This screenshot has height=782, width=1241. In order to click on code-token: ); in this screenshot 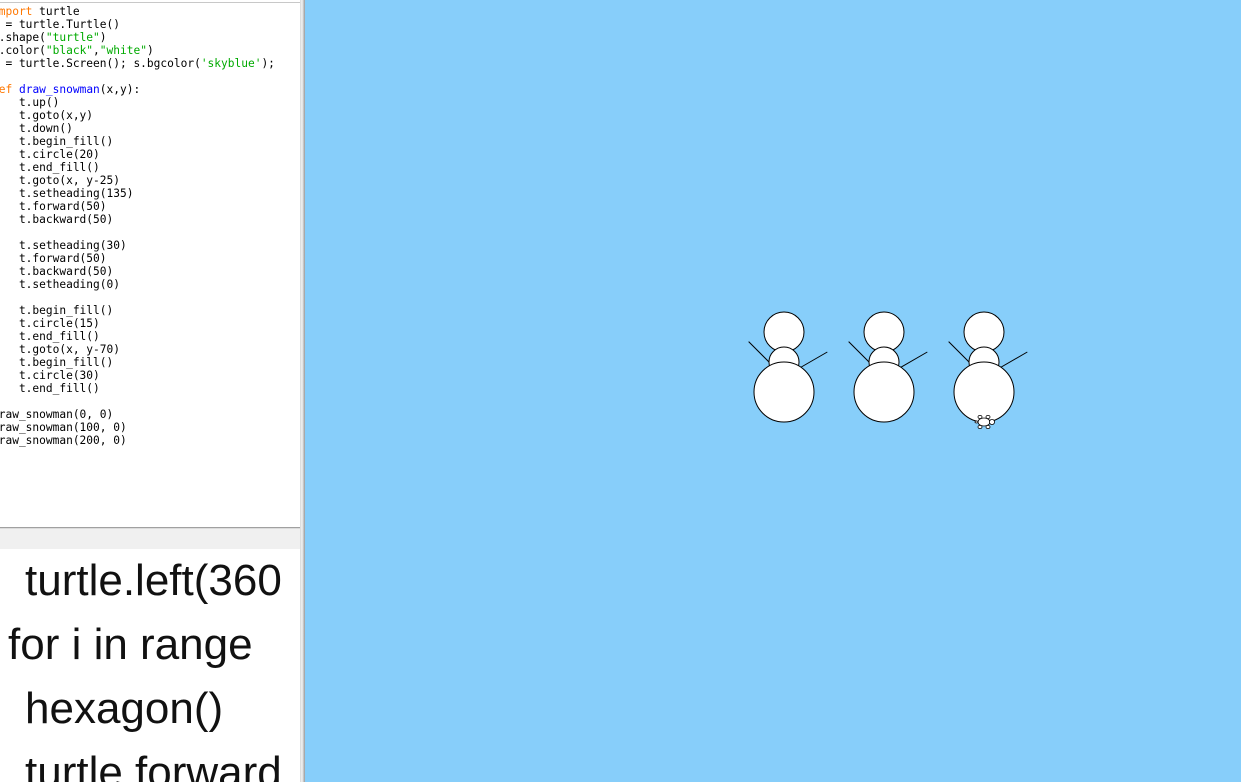, I will do `click(268, 63)`.